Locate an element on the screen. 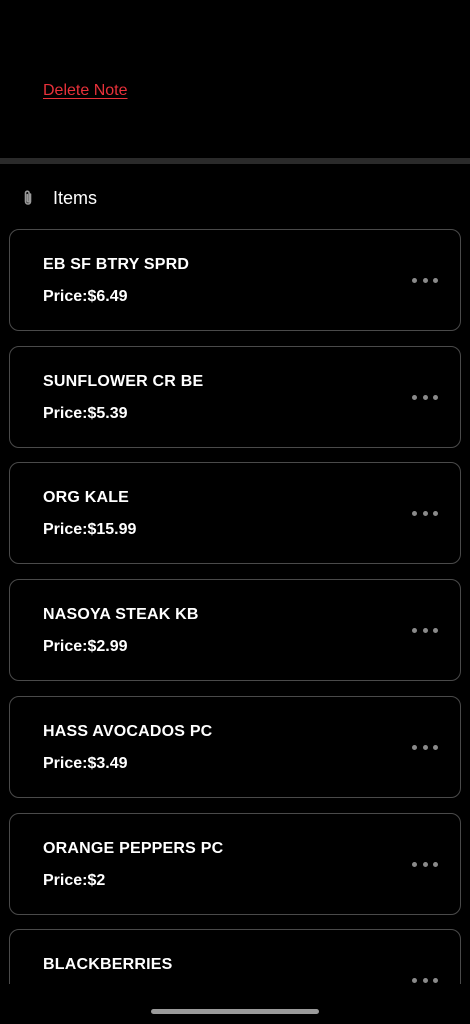  item-name: ORANGE PEPPERS PC is located at coordinates (133, 848).